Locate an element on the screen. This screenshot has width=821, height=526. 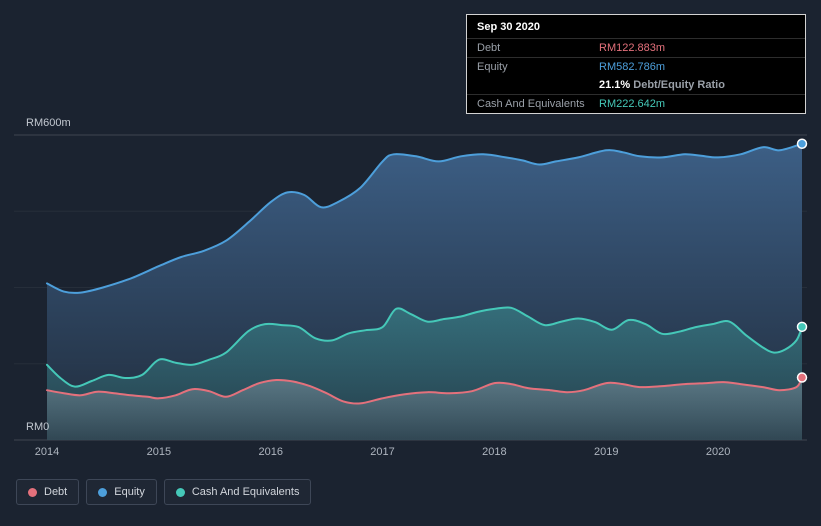
x-axis-label: 2020 is located at coordinates (718, 452).